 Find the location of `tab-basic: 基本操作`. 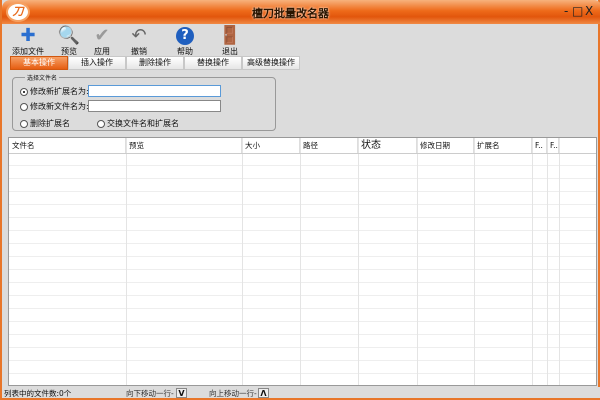

tab-basic: 基本操作 is located at coordinates (39, 63).